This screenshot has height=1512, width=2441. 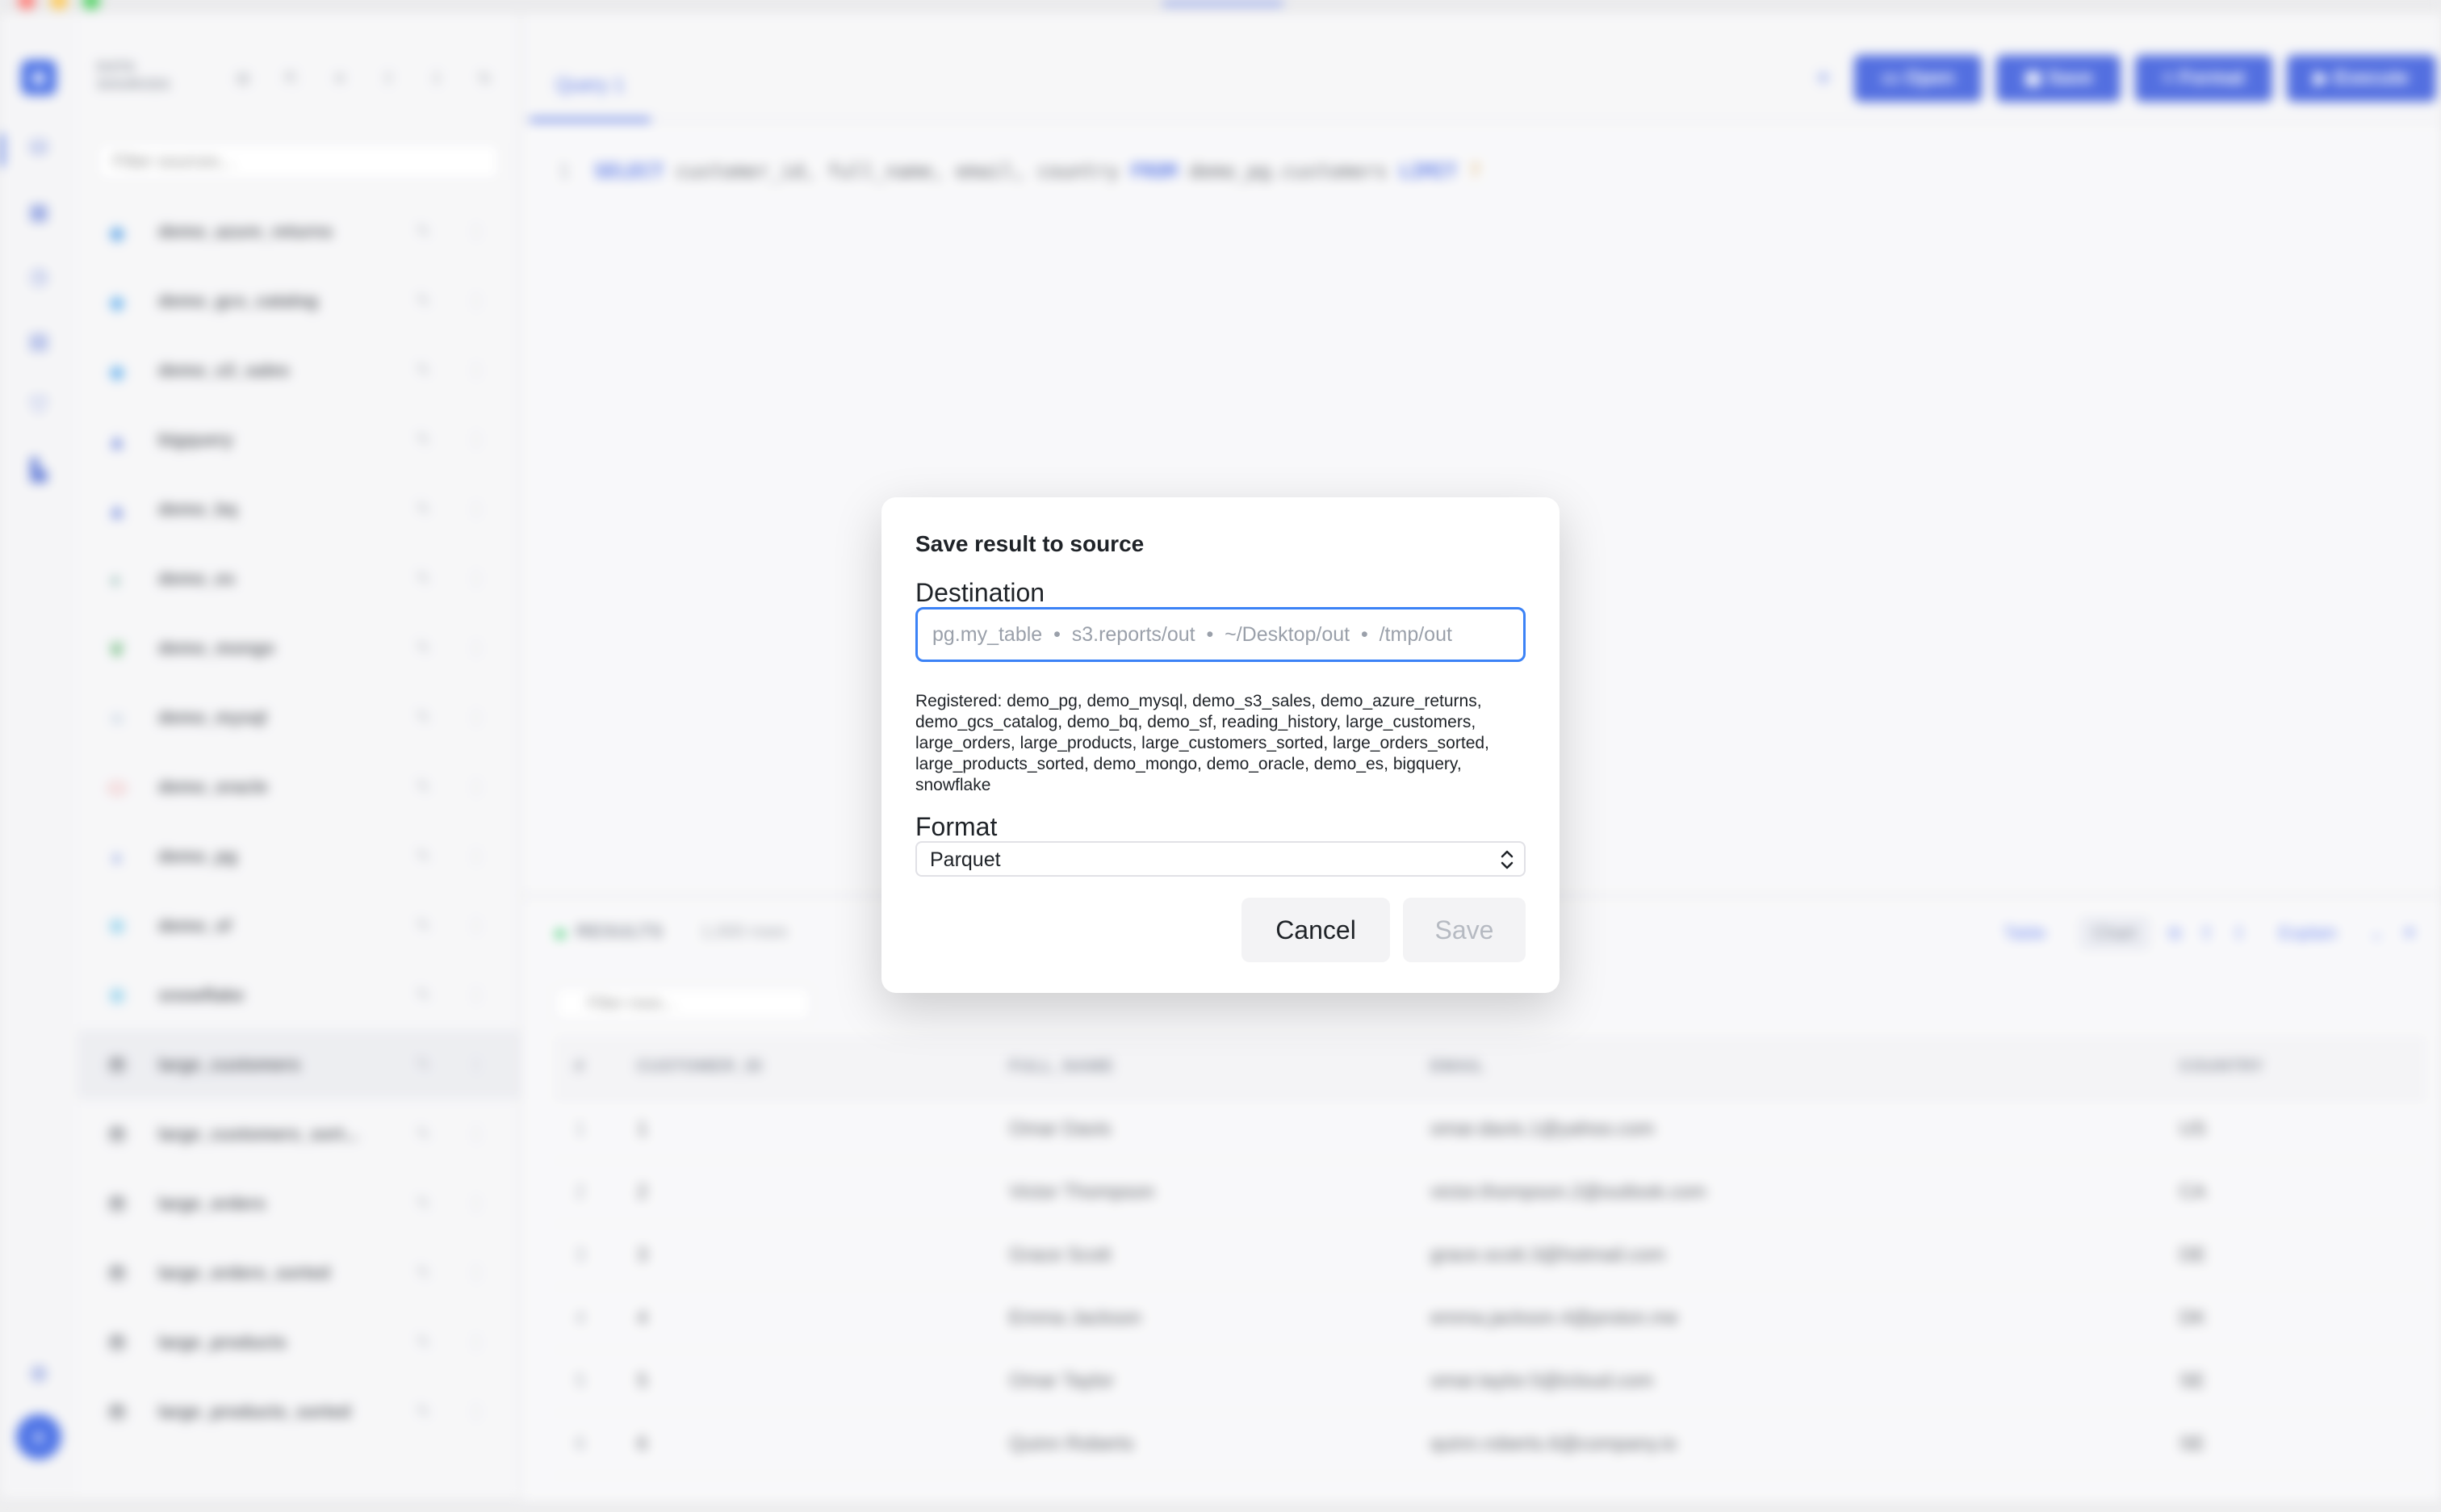 I want to click on destination-input, so click(x=1220, y=634).